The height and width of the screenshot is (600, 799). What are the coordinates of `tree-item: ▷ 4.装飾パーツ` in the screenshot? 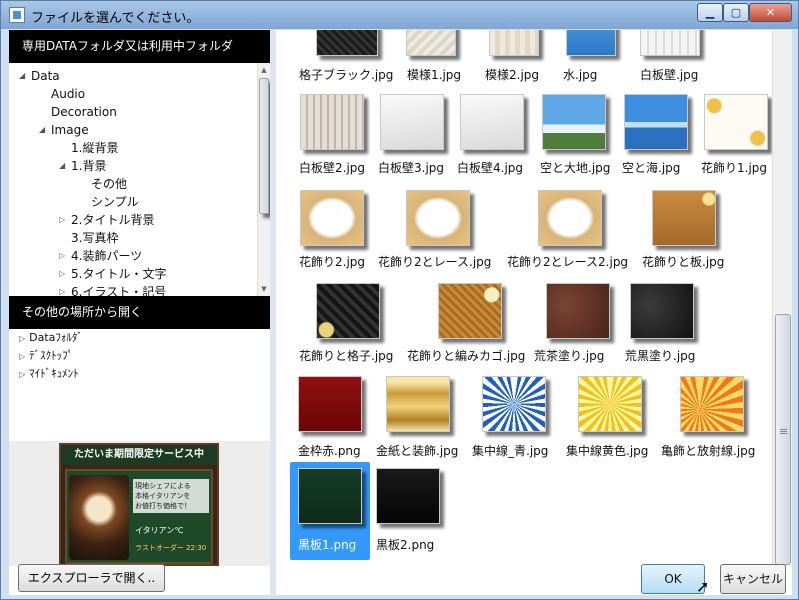 It's located at (100, 256).